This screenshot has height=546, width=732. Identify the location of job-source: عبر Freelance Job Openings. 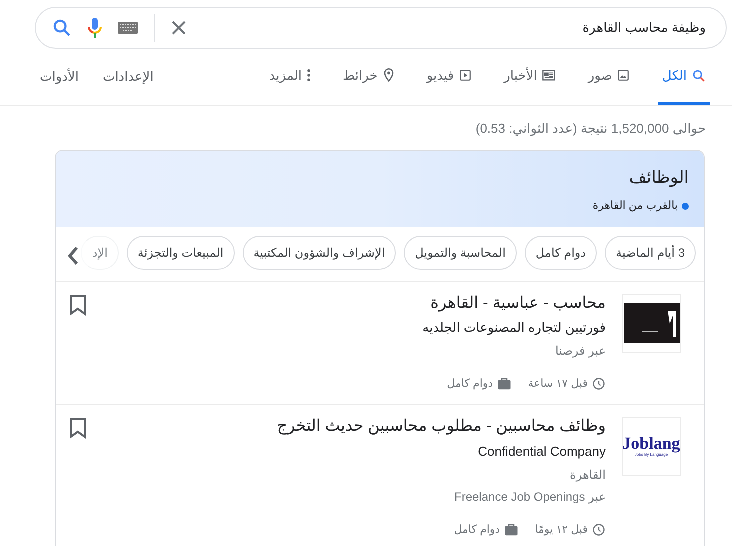
(530, 497).